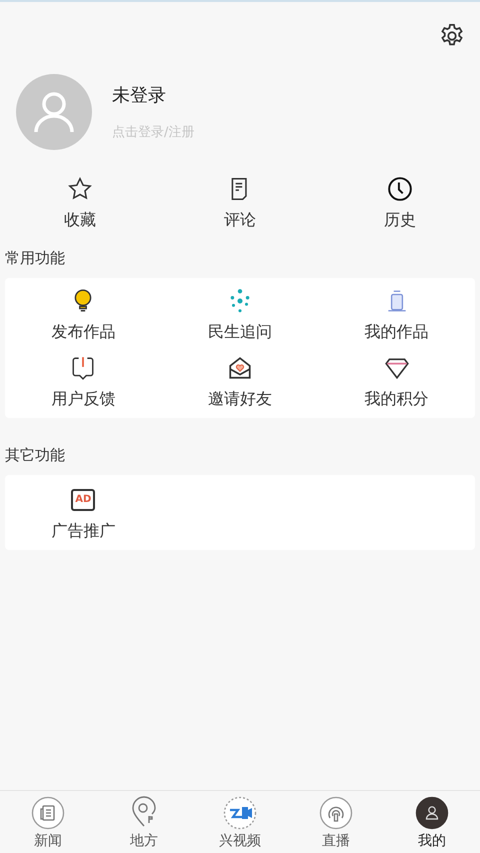 The width and height of the screenshot is (480, 853). I want to click on function-label: 邀请好友, so click(240, 399).